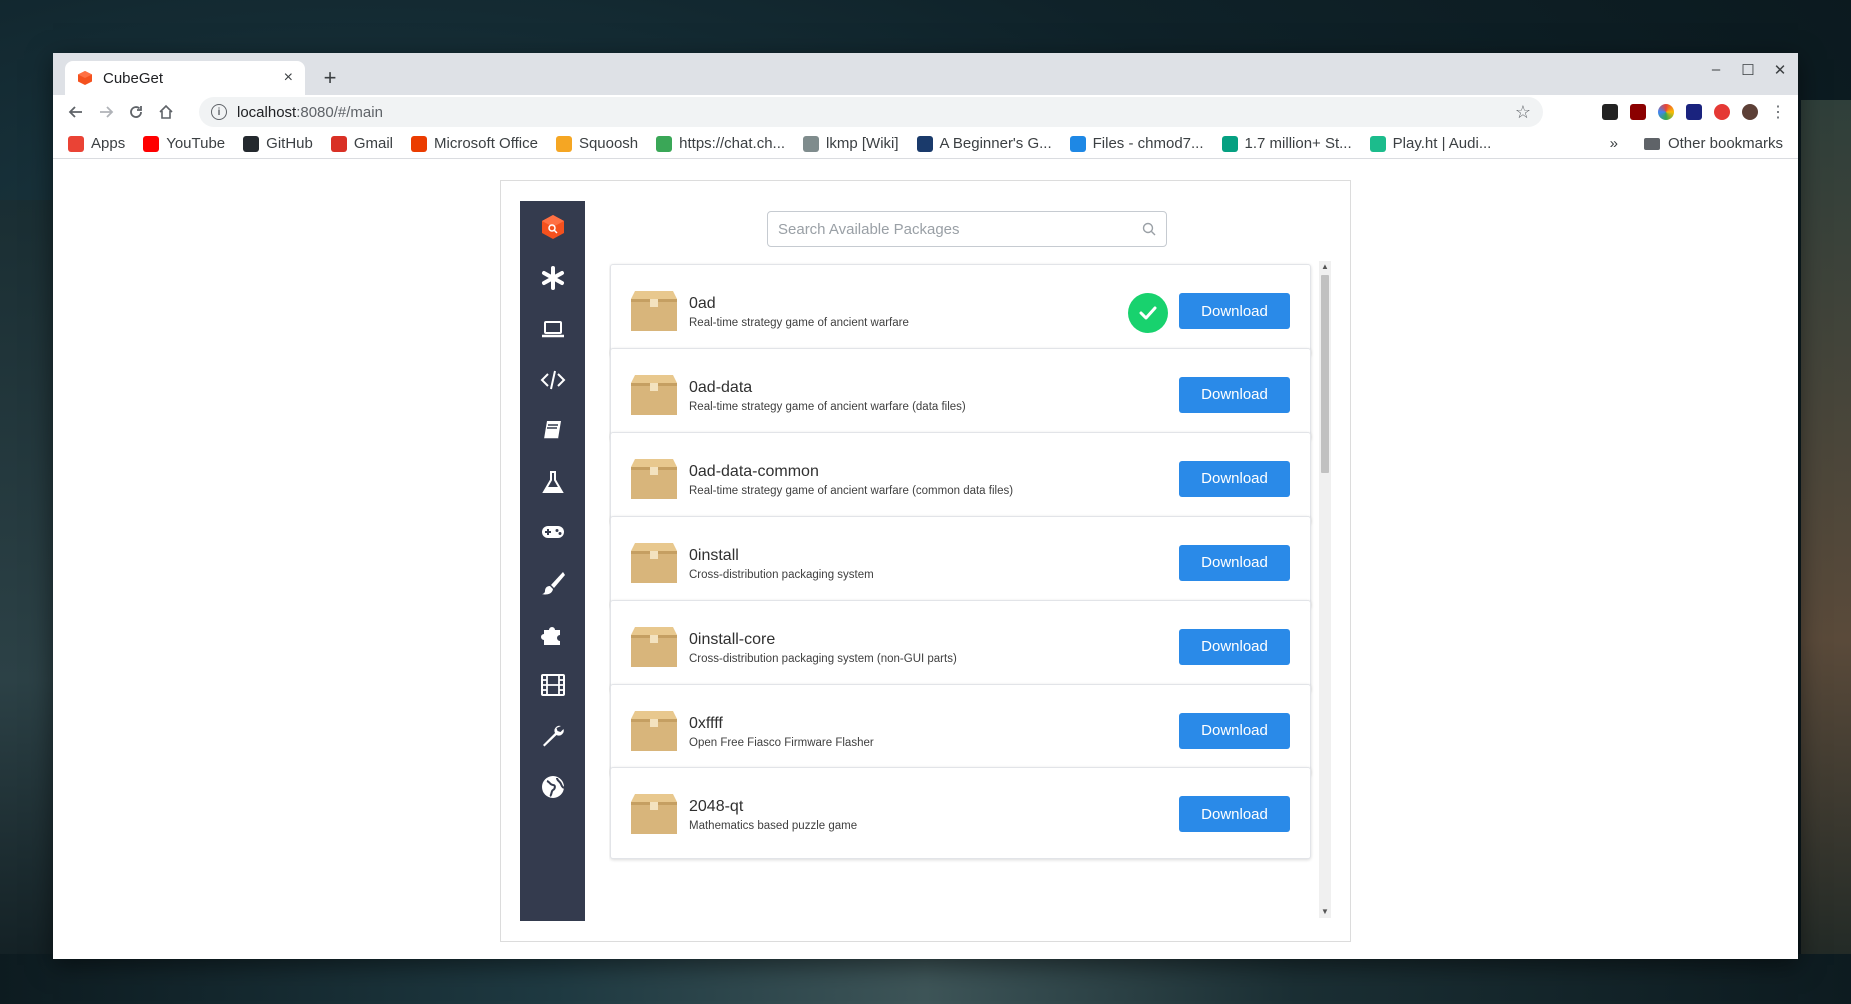 This screenshot has width=1851, height=1004. Describe the element at coordinates (781, 742) in the screenshot. I see `package-description: Open Free Fiasco Firmware Flasher` at that location.